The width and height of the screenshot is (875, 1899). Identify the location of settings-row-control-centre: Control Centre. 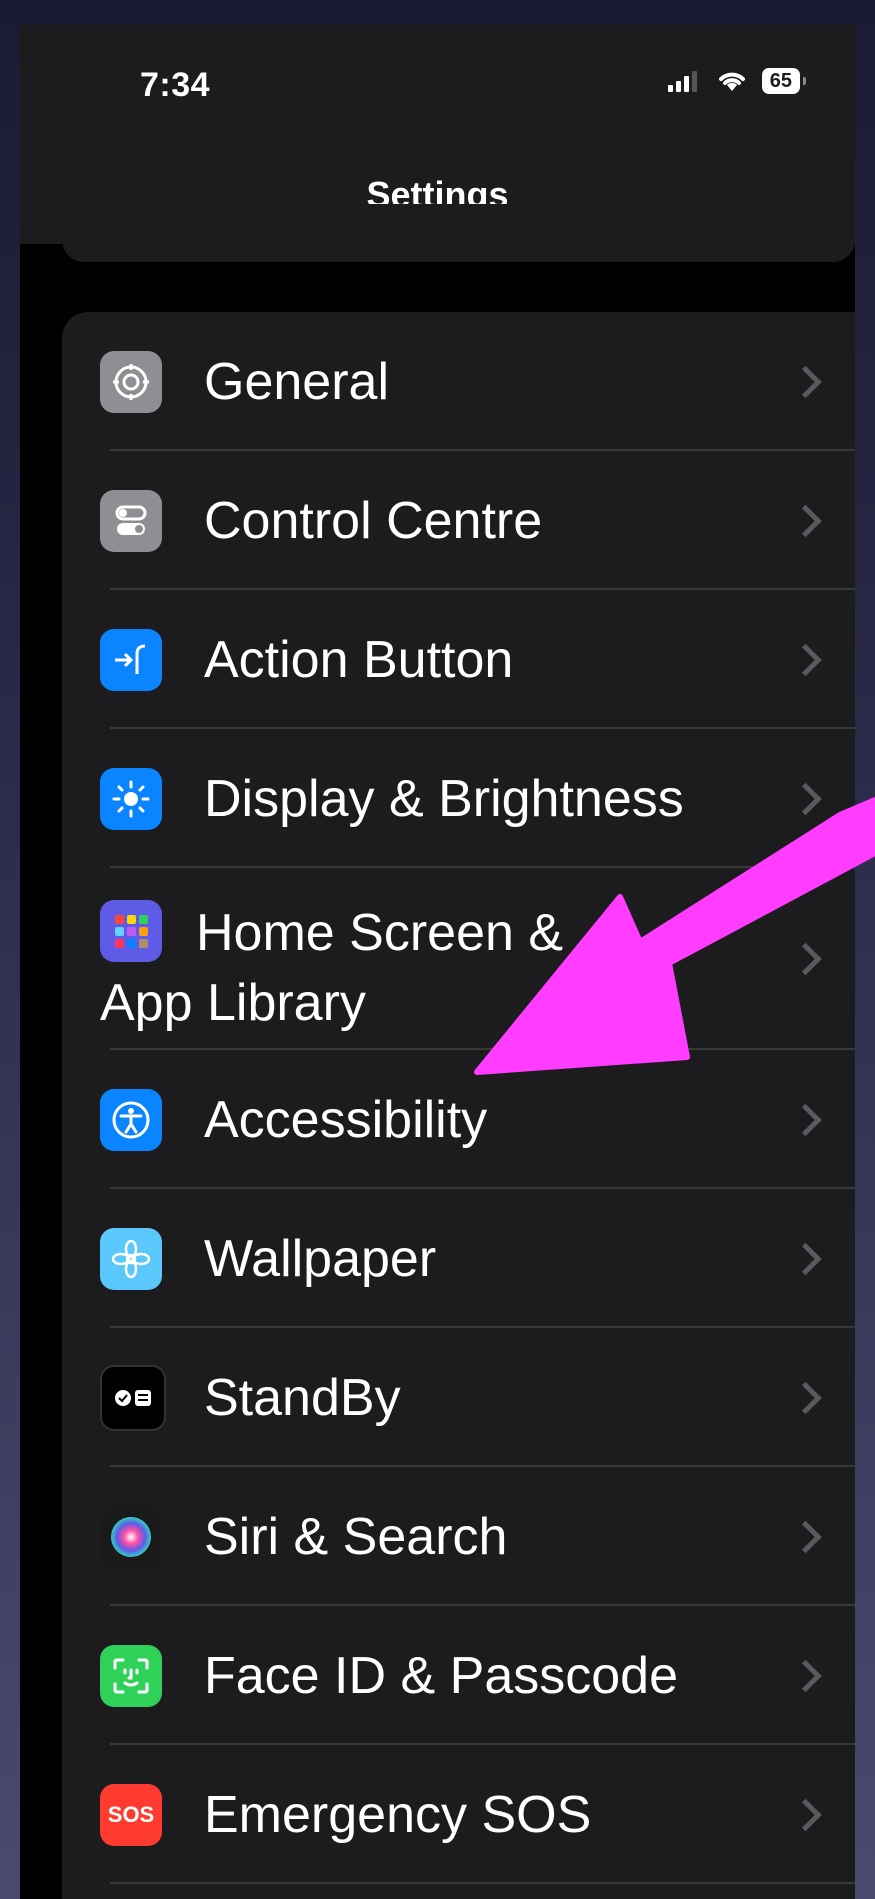
(458, 520).